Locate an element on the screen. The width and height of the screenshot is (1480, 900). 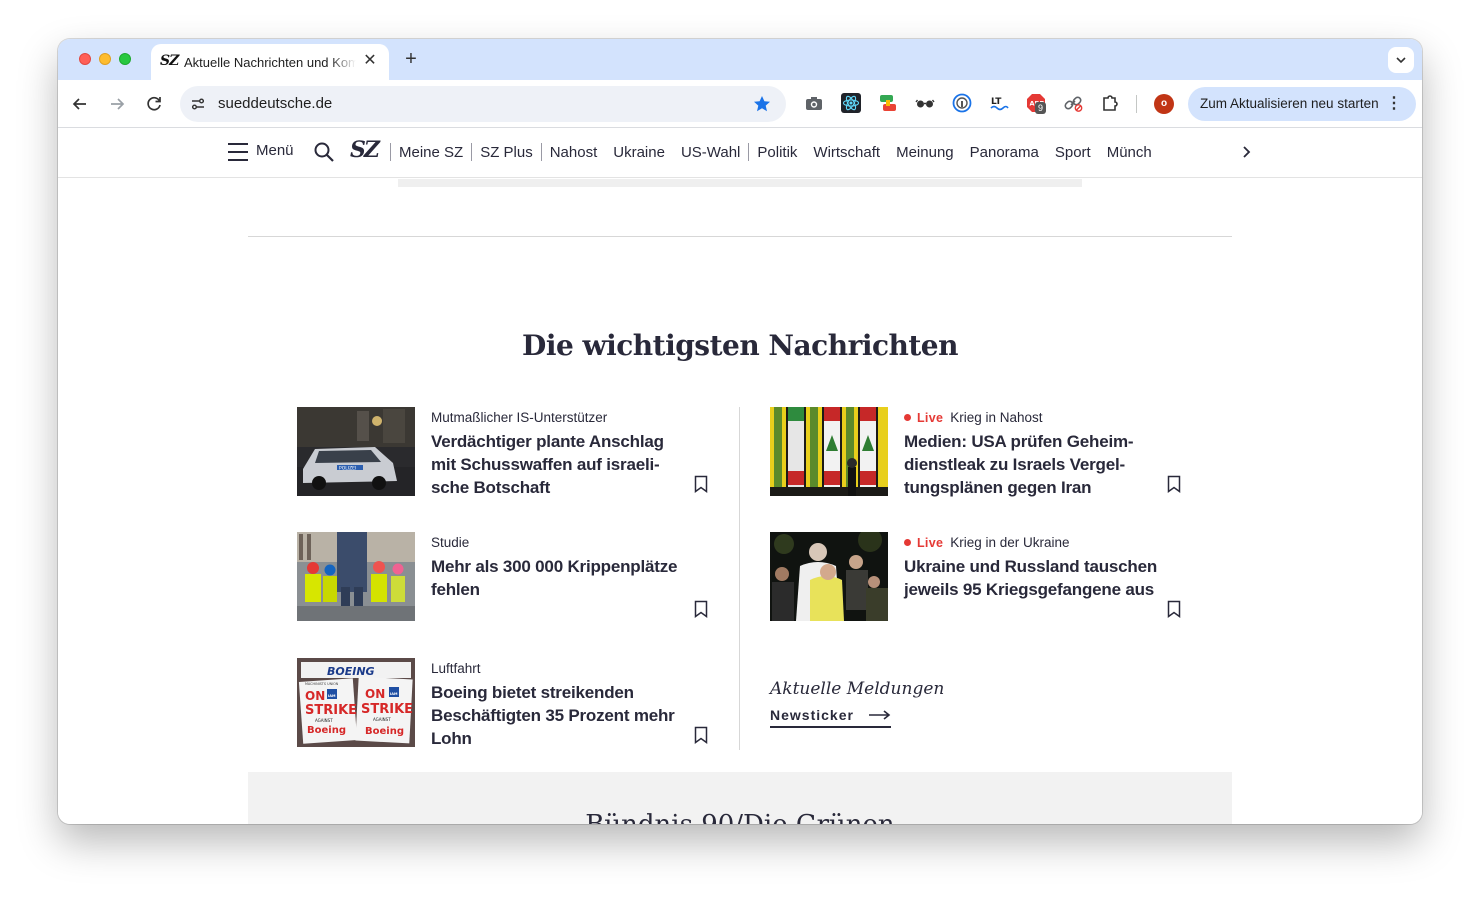
nav-item-sport: Sport is located at coordinates (1073, 152).